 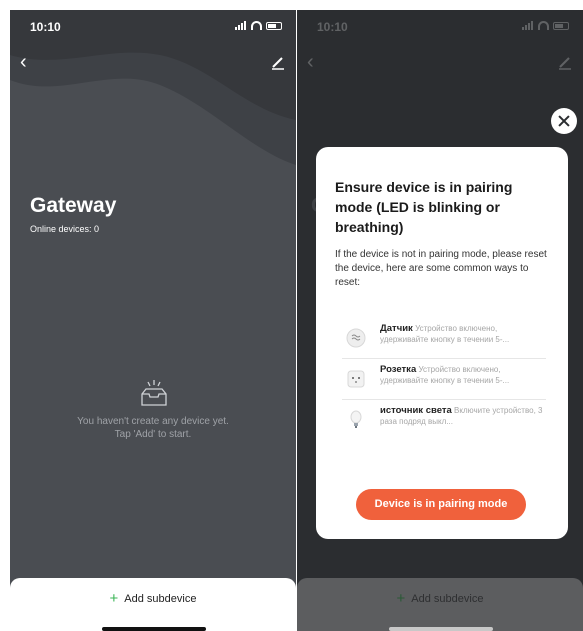 I want to click on page-title: Gateway, so click(x=73, y=205).